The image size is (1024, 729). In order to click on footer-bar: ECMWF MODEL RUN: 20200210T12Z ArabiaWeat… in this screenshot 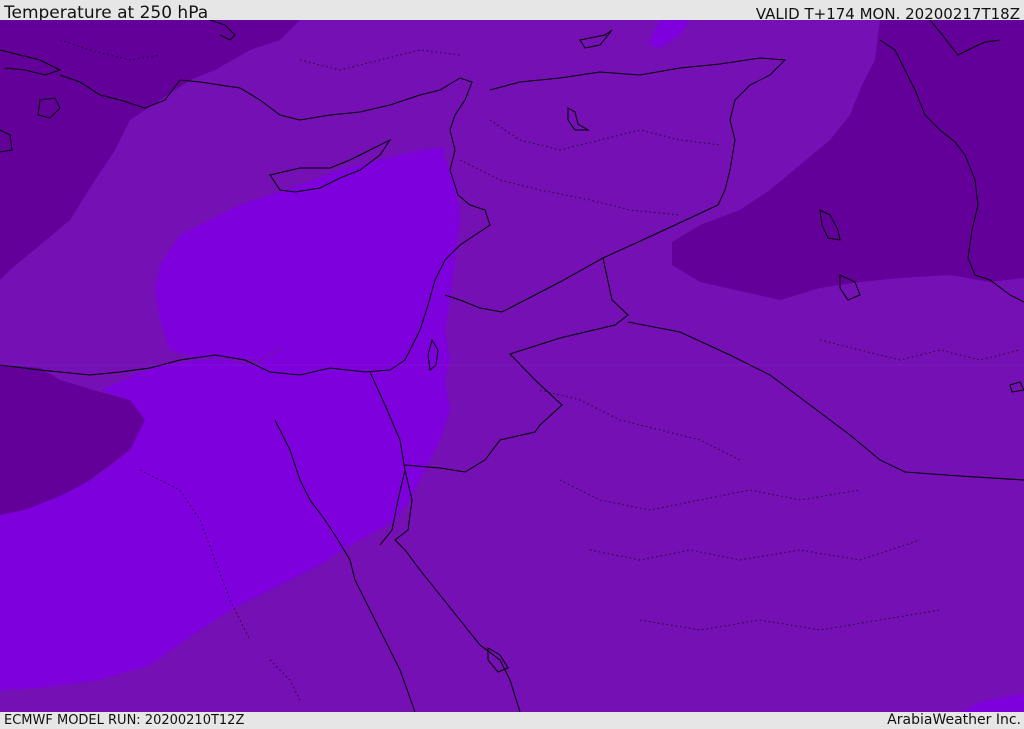, I will do `click(512, 720)`.